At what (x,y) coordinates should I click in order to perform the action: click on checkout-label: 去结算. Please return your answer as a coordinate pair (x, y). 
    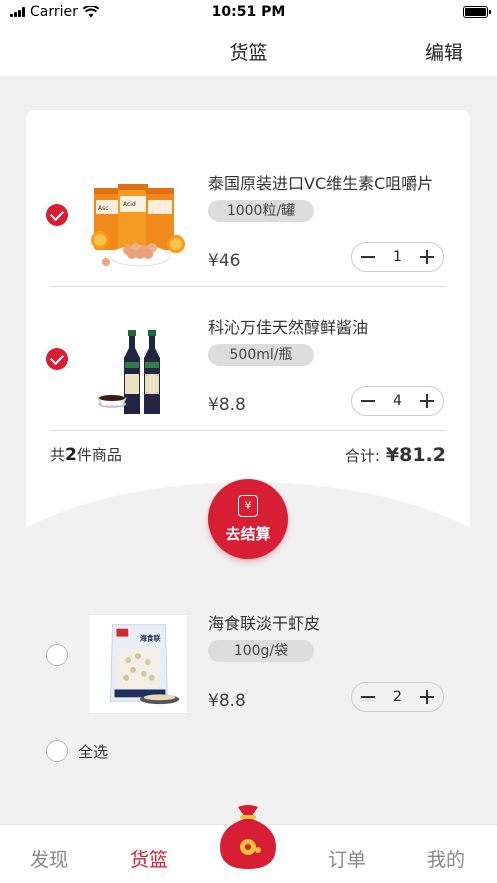
    Looking at the image, I should click on (248, 534).